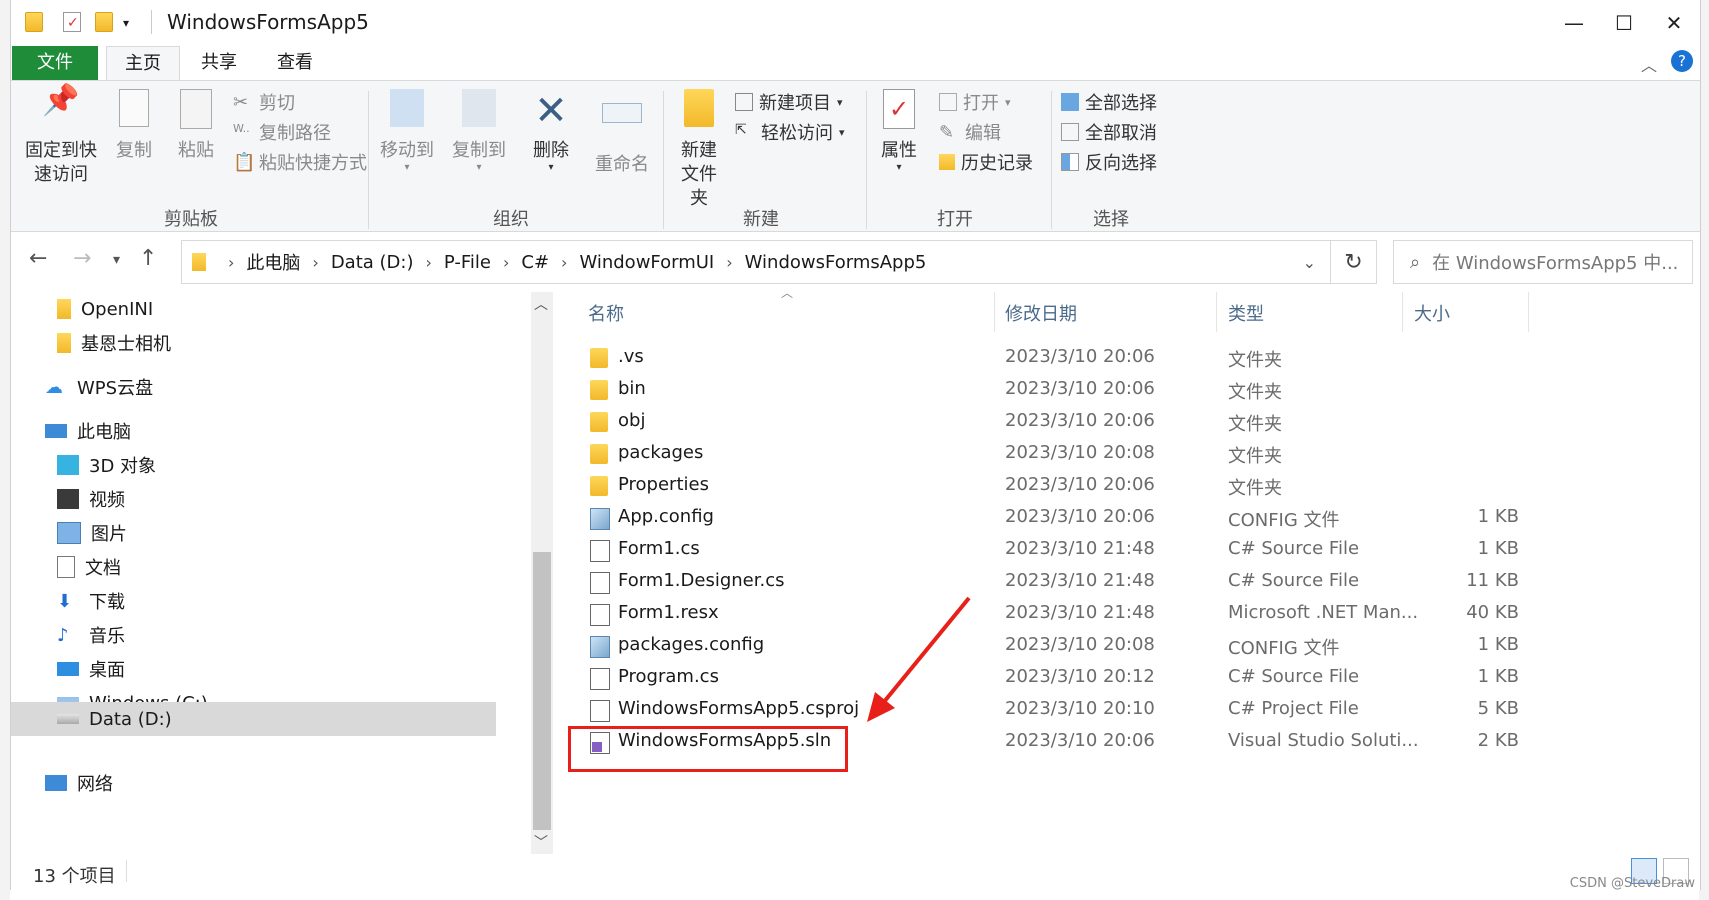 The image size is (1709, 900). What do you see at coordinates (1354, 262) in the screenshot?
I see `refresh-button: ↻` at bounding box center [1354, 262].